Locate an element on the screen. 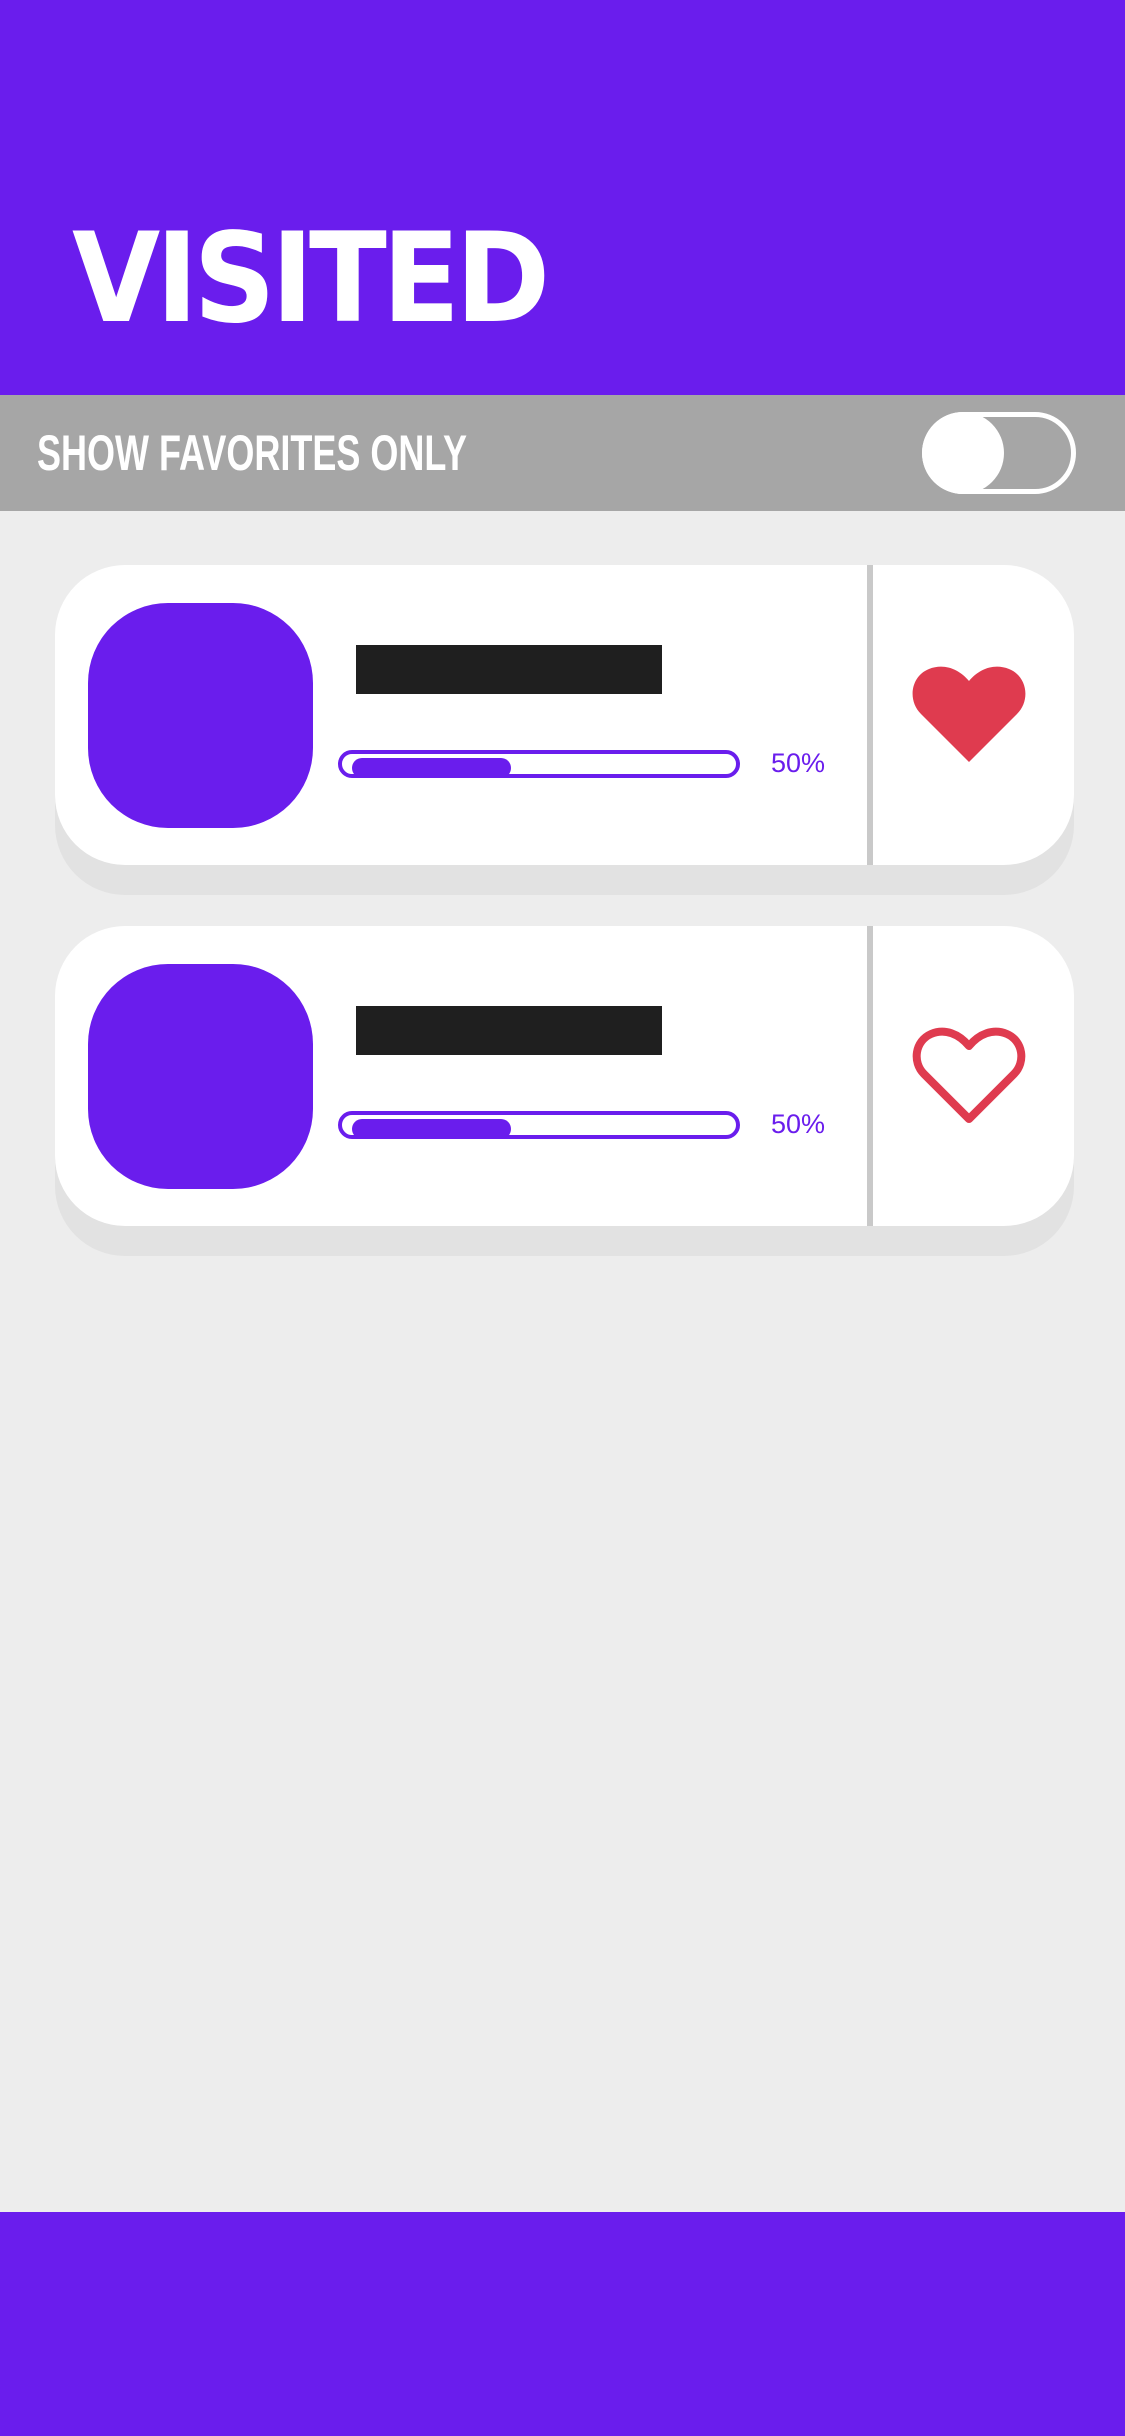  filter-label: SHOW FAVORITES ONLY is located at coordinates (252, 453).